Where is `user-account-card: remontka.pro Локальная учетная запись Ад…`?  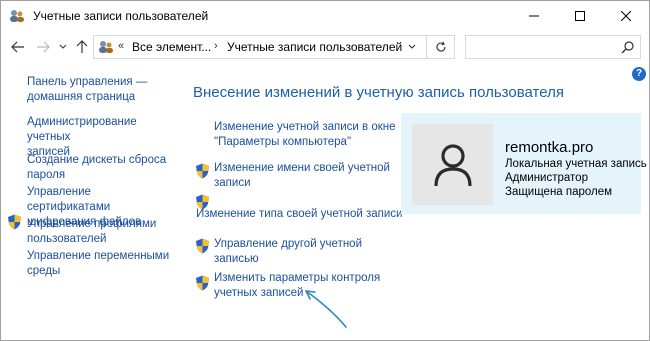
user-account-card: remontka.pro Локальная учетная запись Ад… is located at coordinates (524, 163).